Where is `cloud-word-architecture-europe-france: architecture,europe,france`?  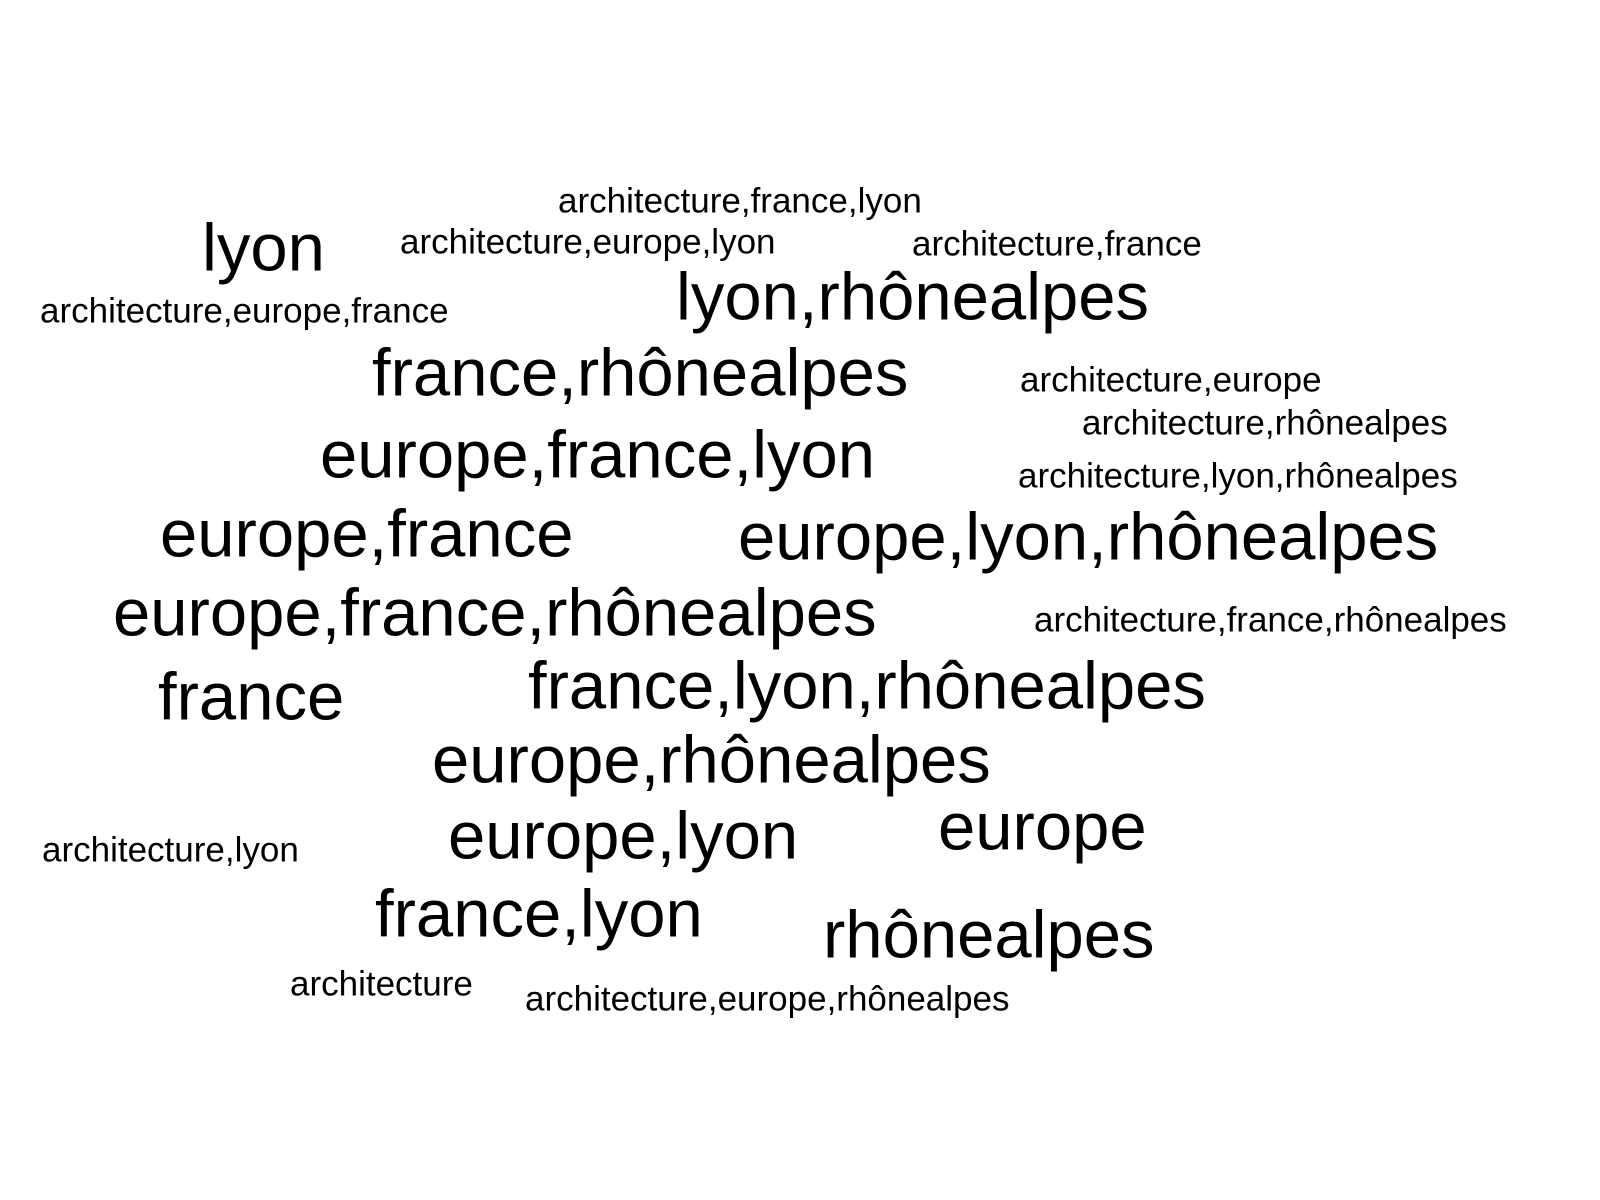 cloud-word-architecture-europe-france: architecture,europe,france is located at coordinates (244, 311).